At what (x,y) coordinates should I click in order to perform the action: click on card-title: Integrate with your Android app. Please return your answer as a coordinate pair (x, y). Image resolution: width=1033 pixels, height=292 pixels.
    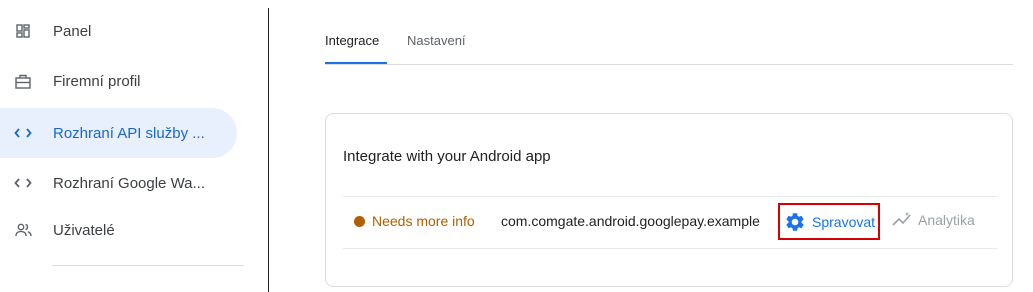
    Looking at the image, I should click on (447, 156).